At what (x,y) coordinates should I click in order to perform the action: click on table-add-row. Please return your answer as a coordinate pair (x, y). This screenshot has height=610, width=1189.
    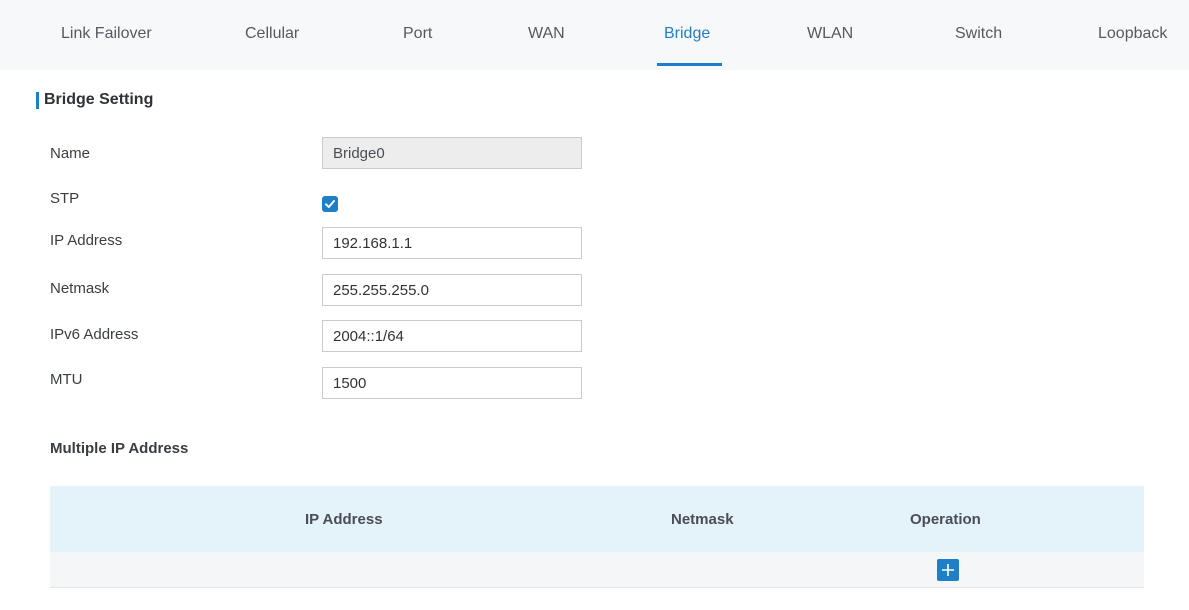
    Looking at the image, I should click on (597, 570).